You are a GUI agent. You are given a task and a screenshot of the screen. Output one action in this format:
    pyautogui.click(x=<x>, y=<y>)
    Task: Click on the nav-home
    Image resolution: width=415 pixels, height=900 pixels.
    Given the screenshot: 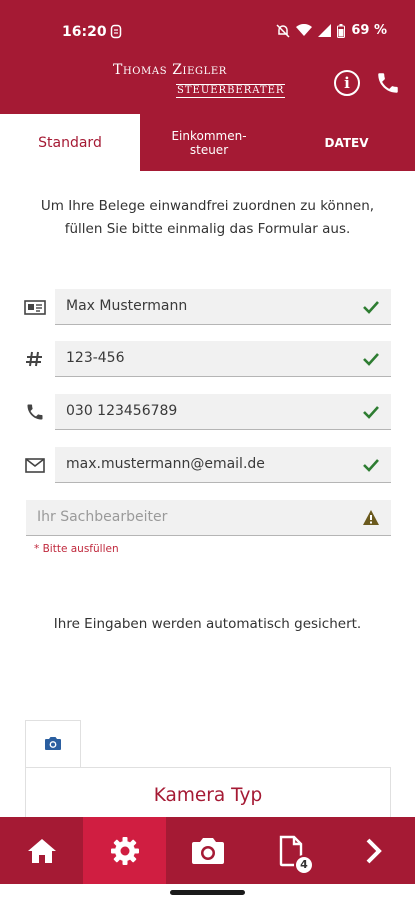 What is the action you would take?
    pyautogui.click(x=41, y=850)
    